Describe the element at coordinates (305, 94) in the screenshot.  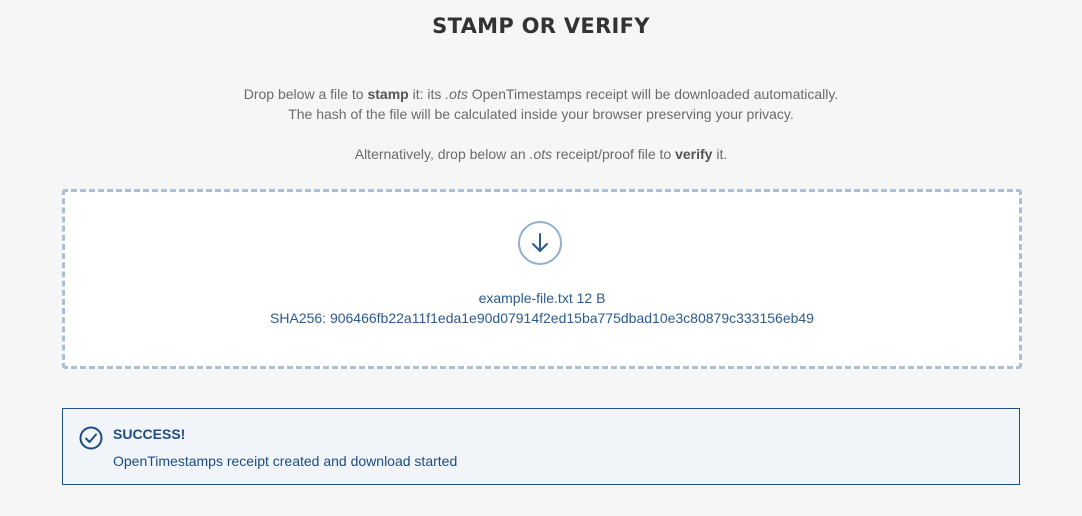
I see `intro-text-segment: Drop below a file to` at that location.